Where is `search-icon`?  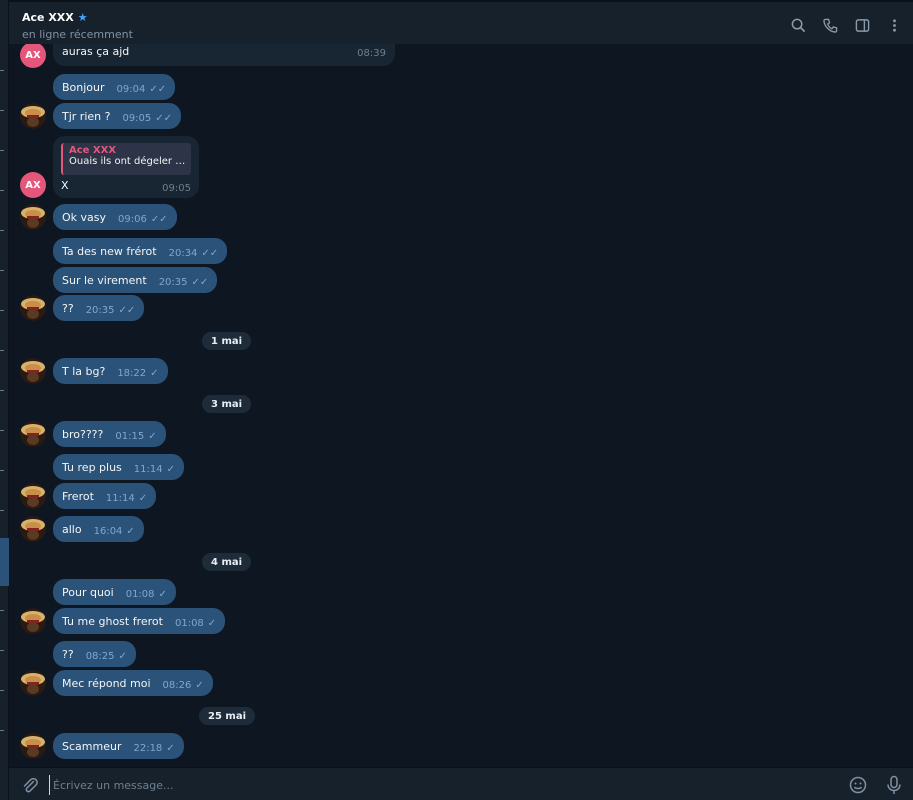 search-icon is located at coordinates (798, 25).